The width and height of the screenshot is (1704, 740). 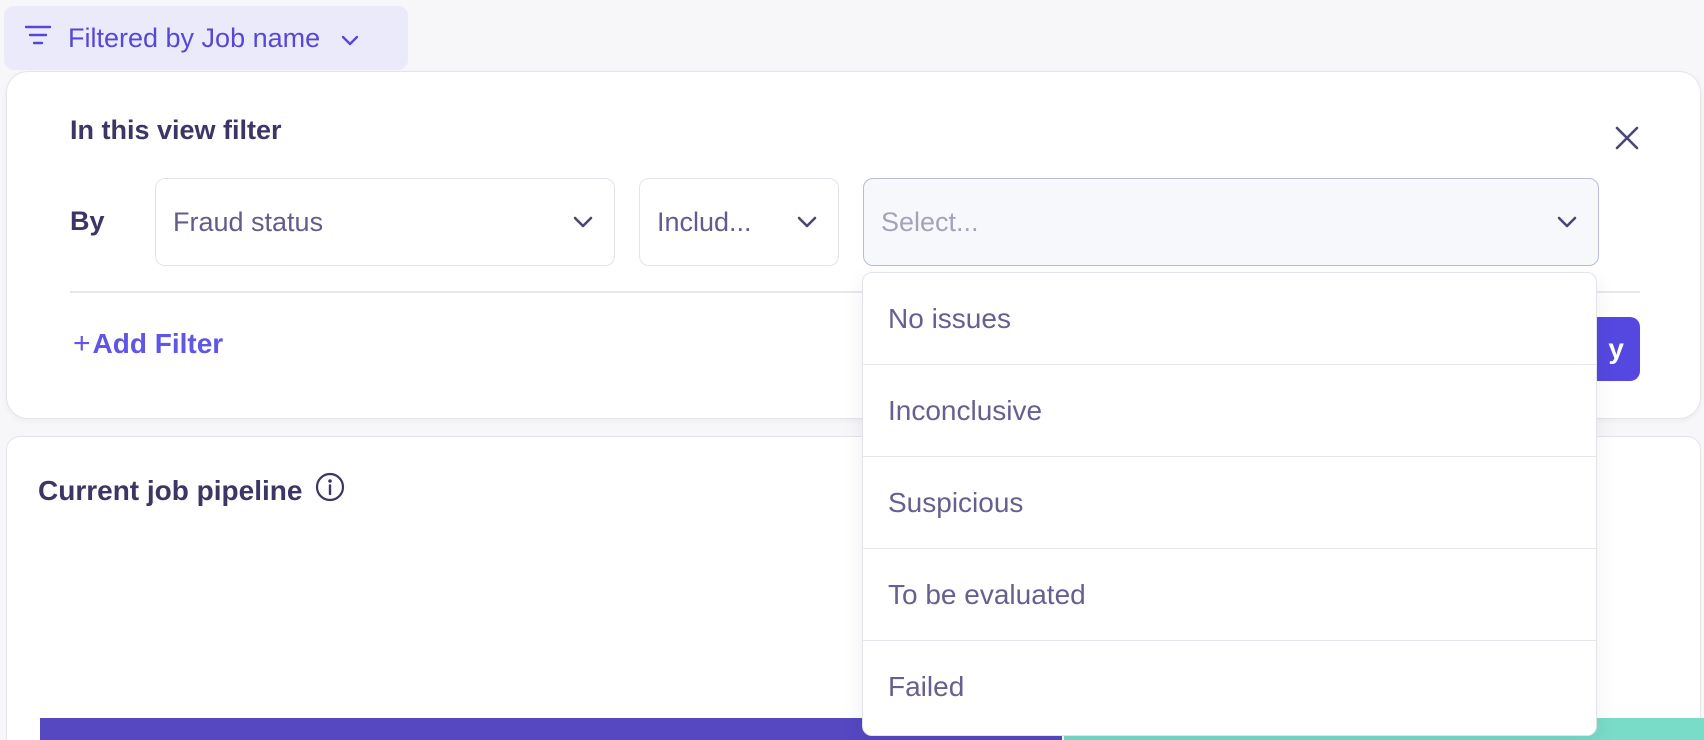 I want to click on close-button, so click(x=1627, y=138).